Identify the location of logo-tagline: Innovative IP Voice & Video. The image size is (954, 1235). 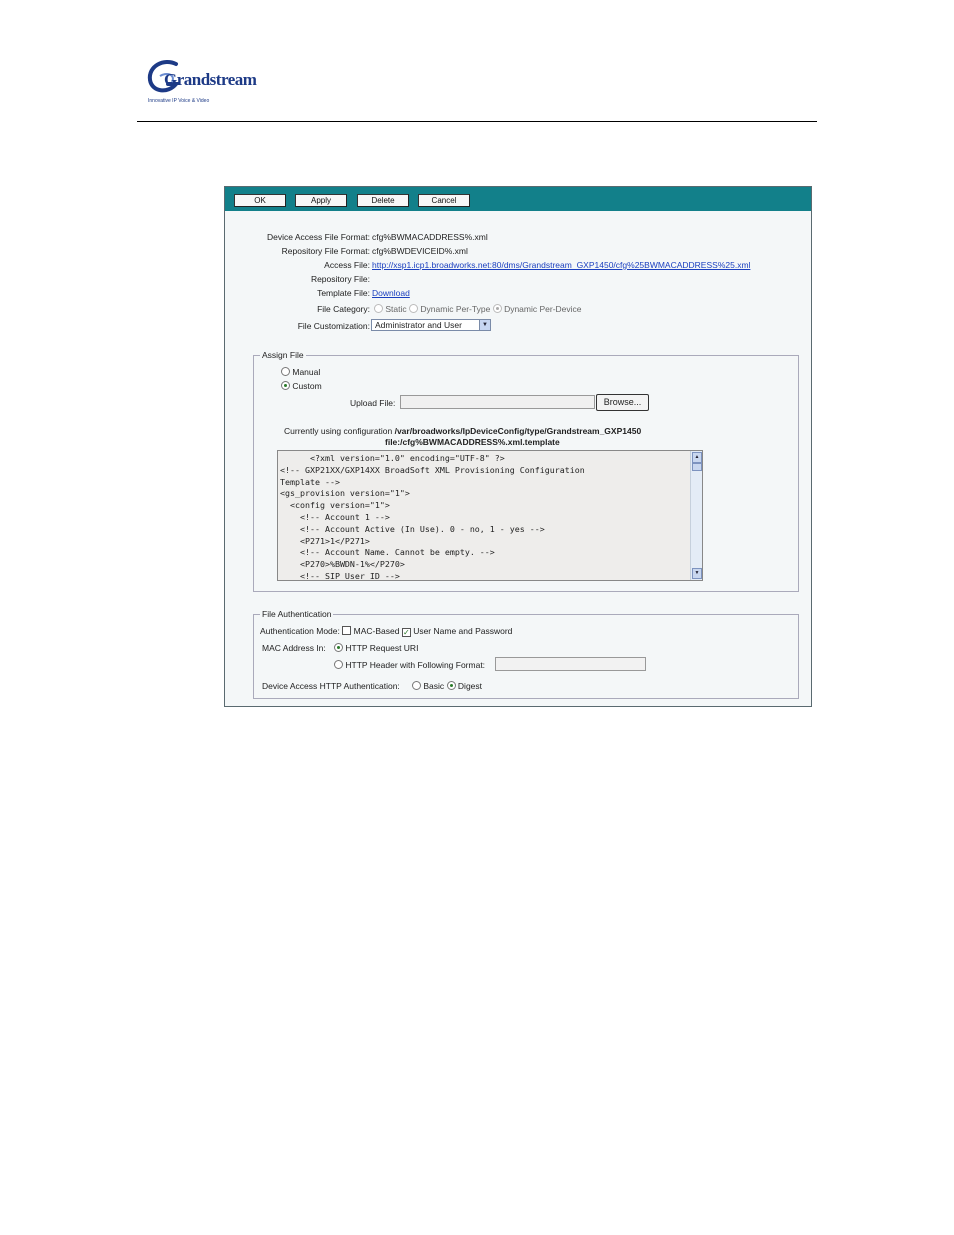
(179, 101).